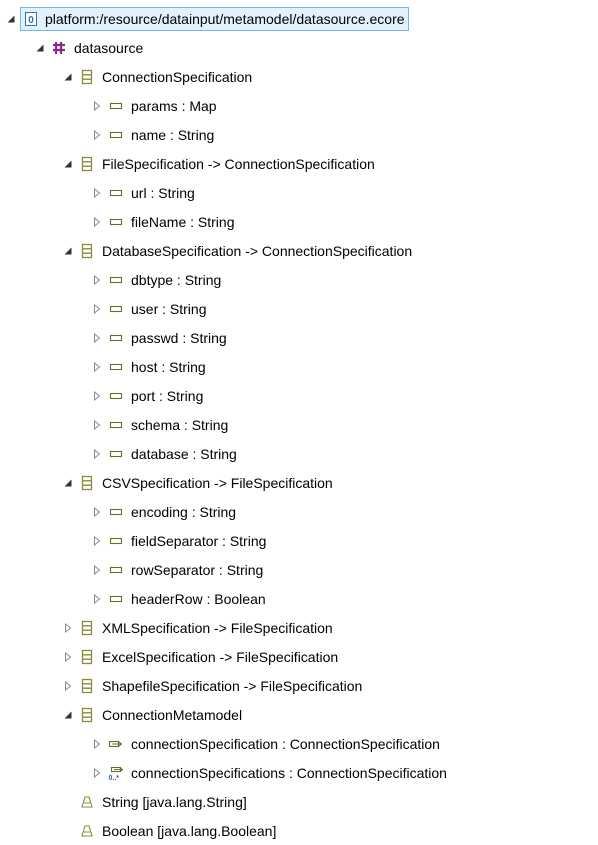  What do you see at coordinates (299, 714) in the screenshot?
I see `tree-item-class: ConnectionMetamodel` at bounding box center [299, 714].